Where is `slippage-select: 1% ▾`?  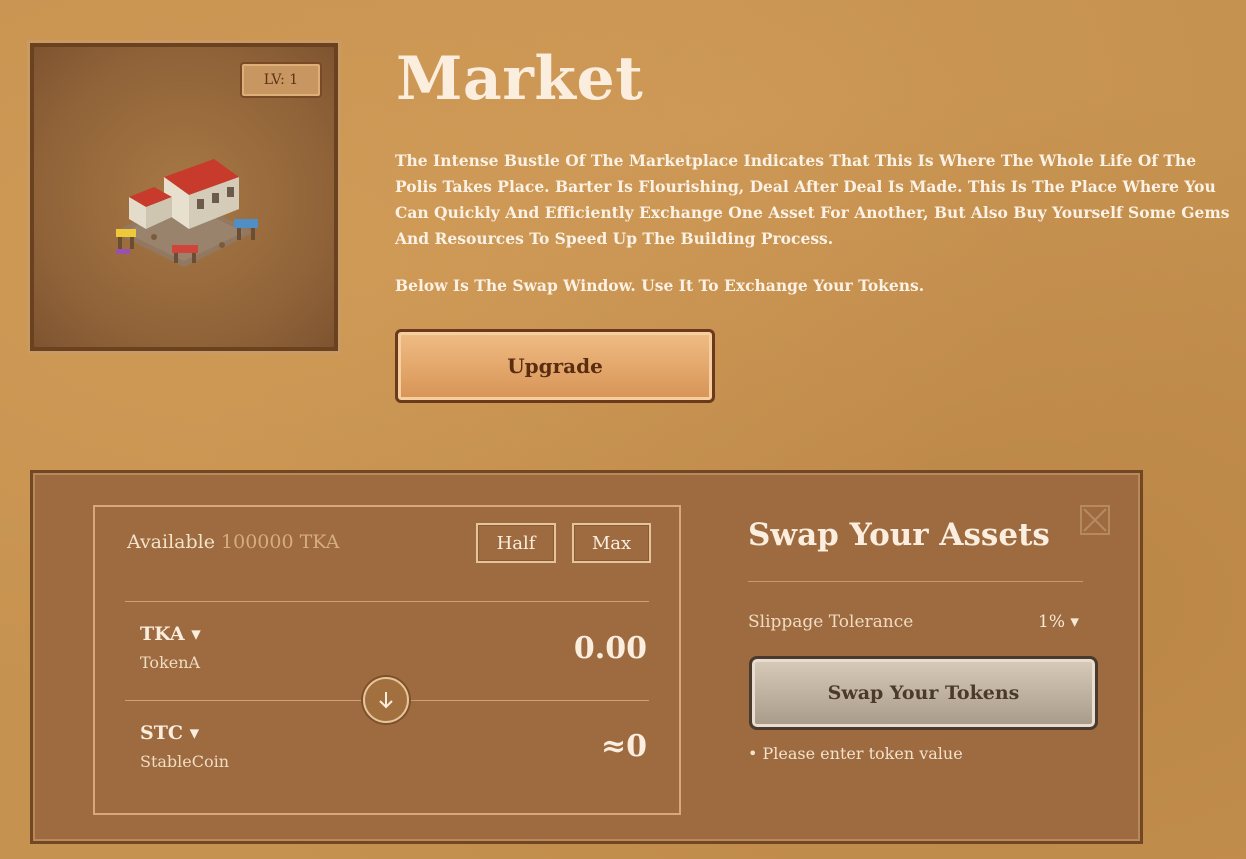 slippage-select: 1% ▾ is located at coordinates (1058, 622).